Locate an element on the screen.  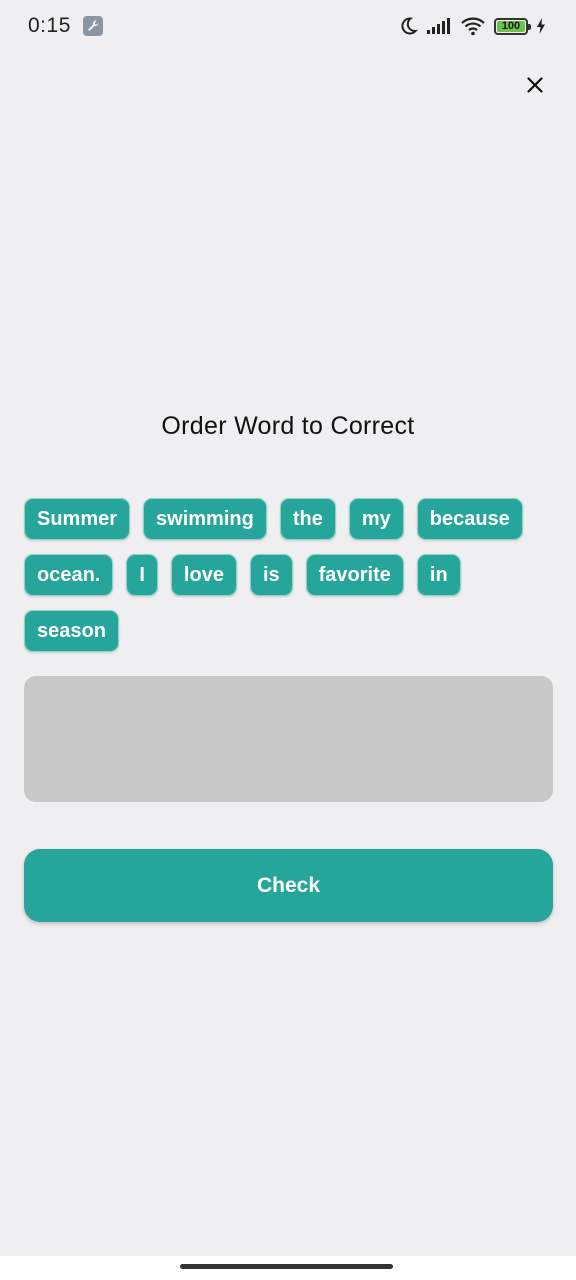
word-chip: I is located at coordinates (142, 575).